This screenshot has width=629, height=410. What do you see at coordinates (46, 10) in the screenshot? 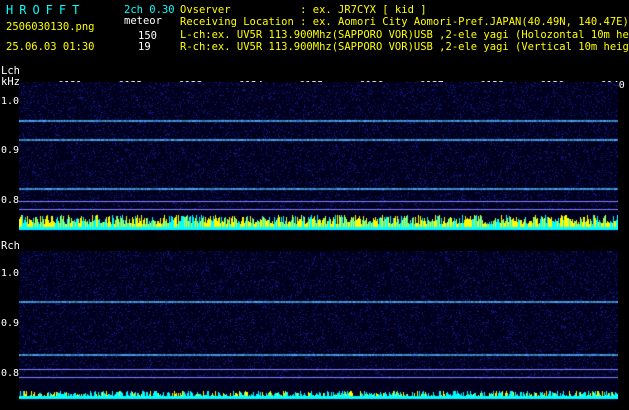
I see `app-logo: HROFFT` at bounding box center [46, 10].